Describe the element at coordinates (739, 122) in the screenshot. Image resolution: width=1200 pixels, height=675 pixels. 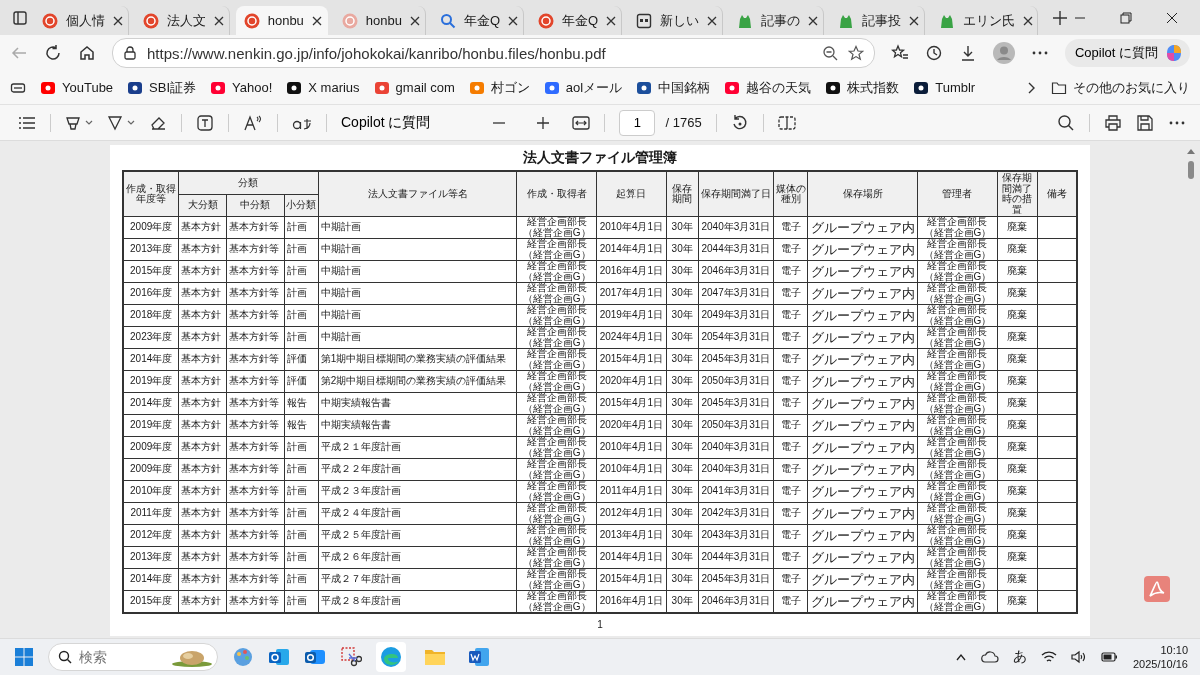
I see `rotate-icon` at that location.